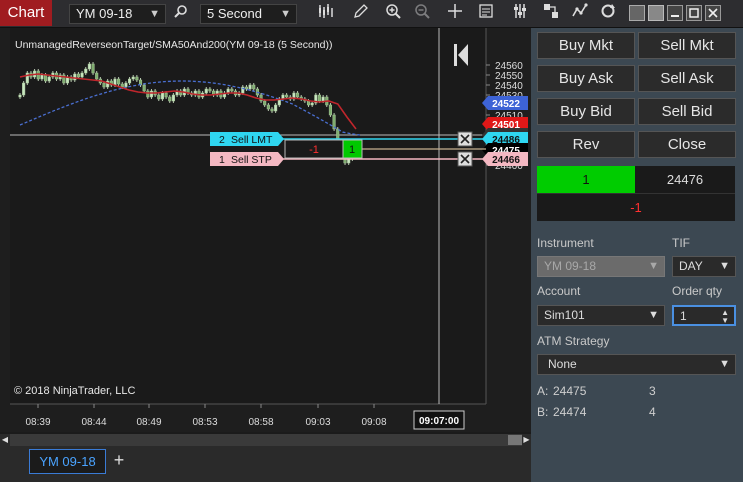  Describe the element at coordinates (586, 78) in the screenshot. I see `buy-ask-button: Buy Ask` at that location.